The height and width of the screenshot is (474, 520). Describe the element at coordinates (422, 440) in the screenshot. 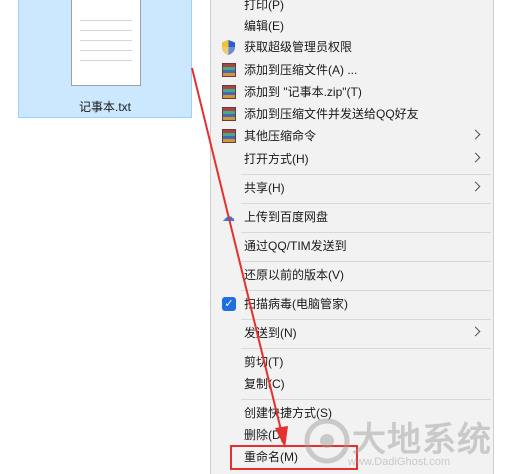

I see `watermark-title: 大地系统` at that location.